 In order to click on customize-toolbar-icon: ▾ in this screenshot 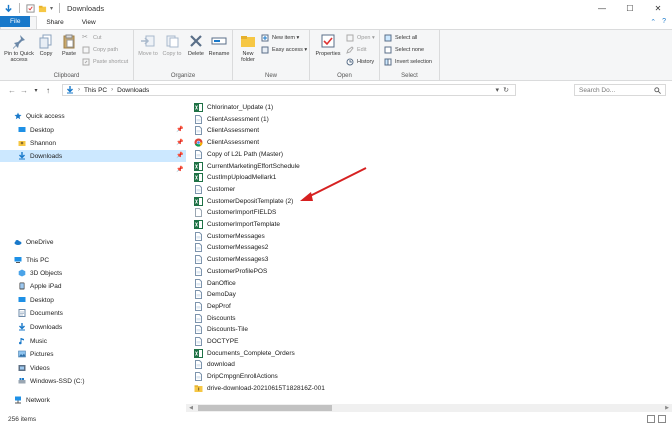, I will do `click(51, 8)`.